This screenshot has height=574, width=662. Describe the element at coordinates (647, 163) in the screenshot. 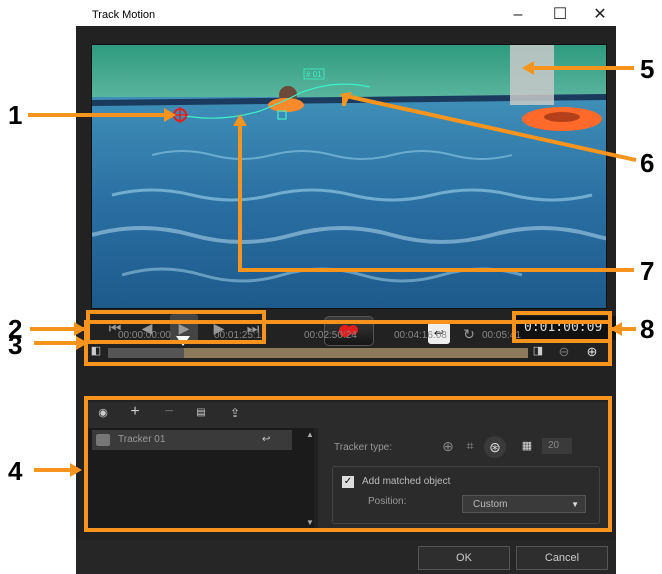

I see `annotation-number: 6` at that location.